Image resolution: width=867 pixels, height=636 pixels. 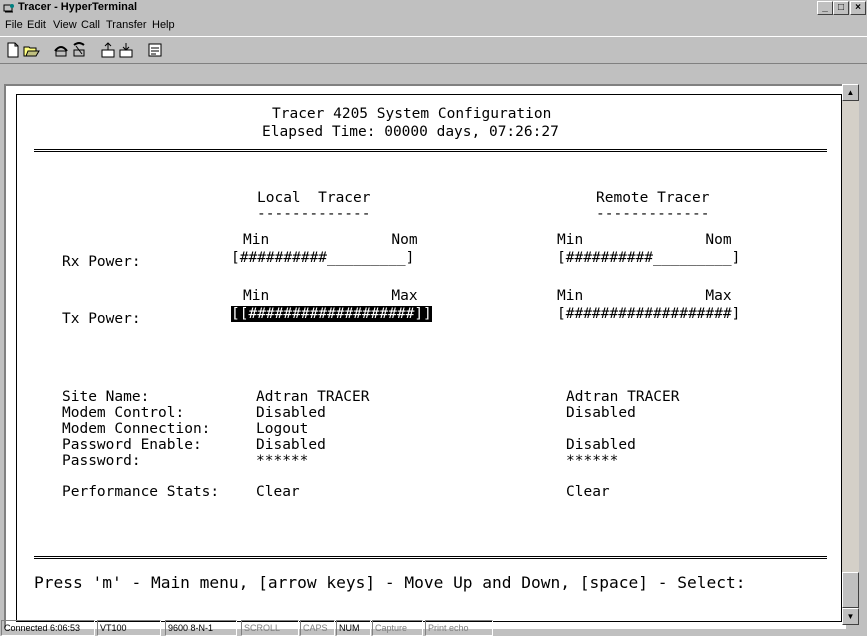 I want to click on receive-icon, so click(x=127, y=50).